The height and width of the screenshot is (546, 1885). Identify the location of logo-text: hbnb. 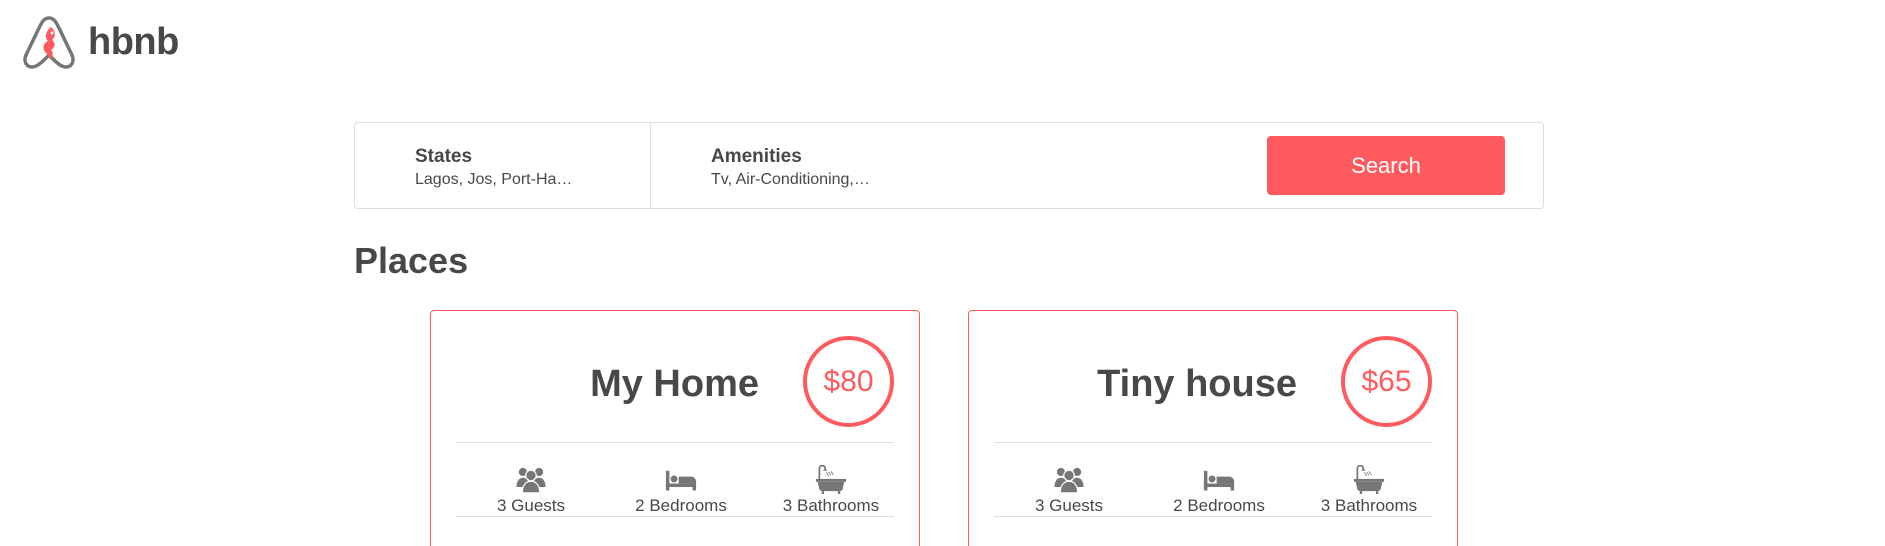
(133, 41).